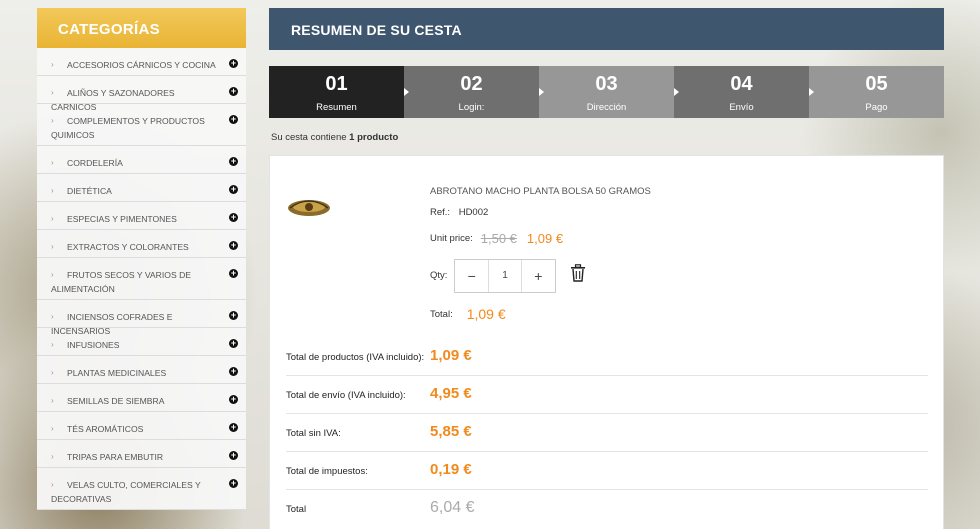 Image resolution: width=980 pixels, height=529 pixels. What do you see at coordinates (135, 282) in the screenshot?
I see `category-label: FRUTOS SECOS Y VARIOS DE ALIMENTACIÓN` at bounding box center [135, 282].